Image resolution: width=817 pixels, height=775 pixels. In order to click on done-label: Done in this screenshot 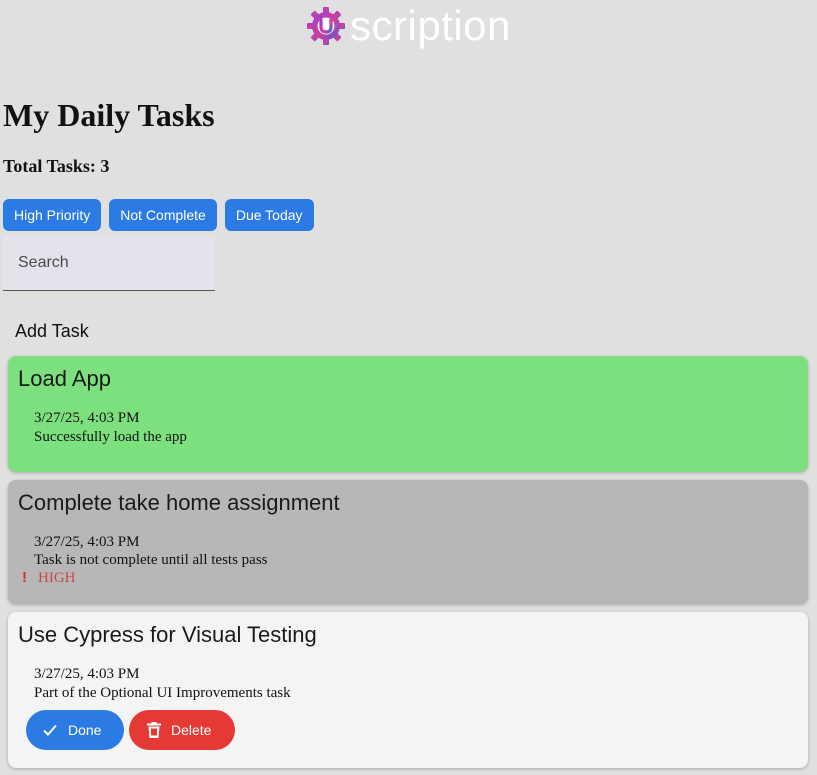, I will do `click(85, 730)`.